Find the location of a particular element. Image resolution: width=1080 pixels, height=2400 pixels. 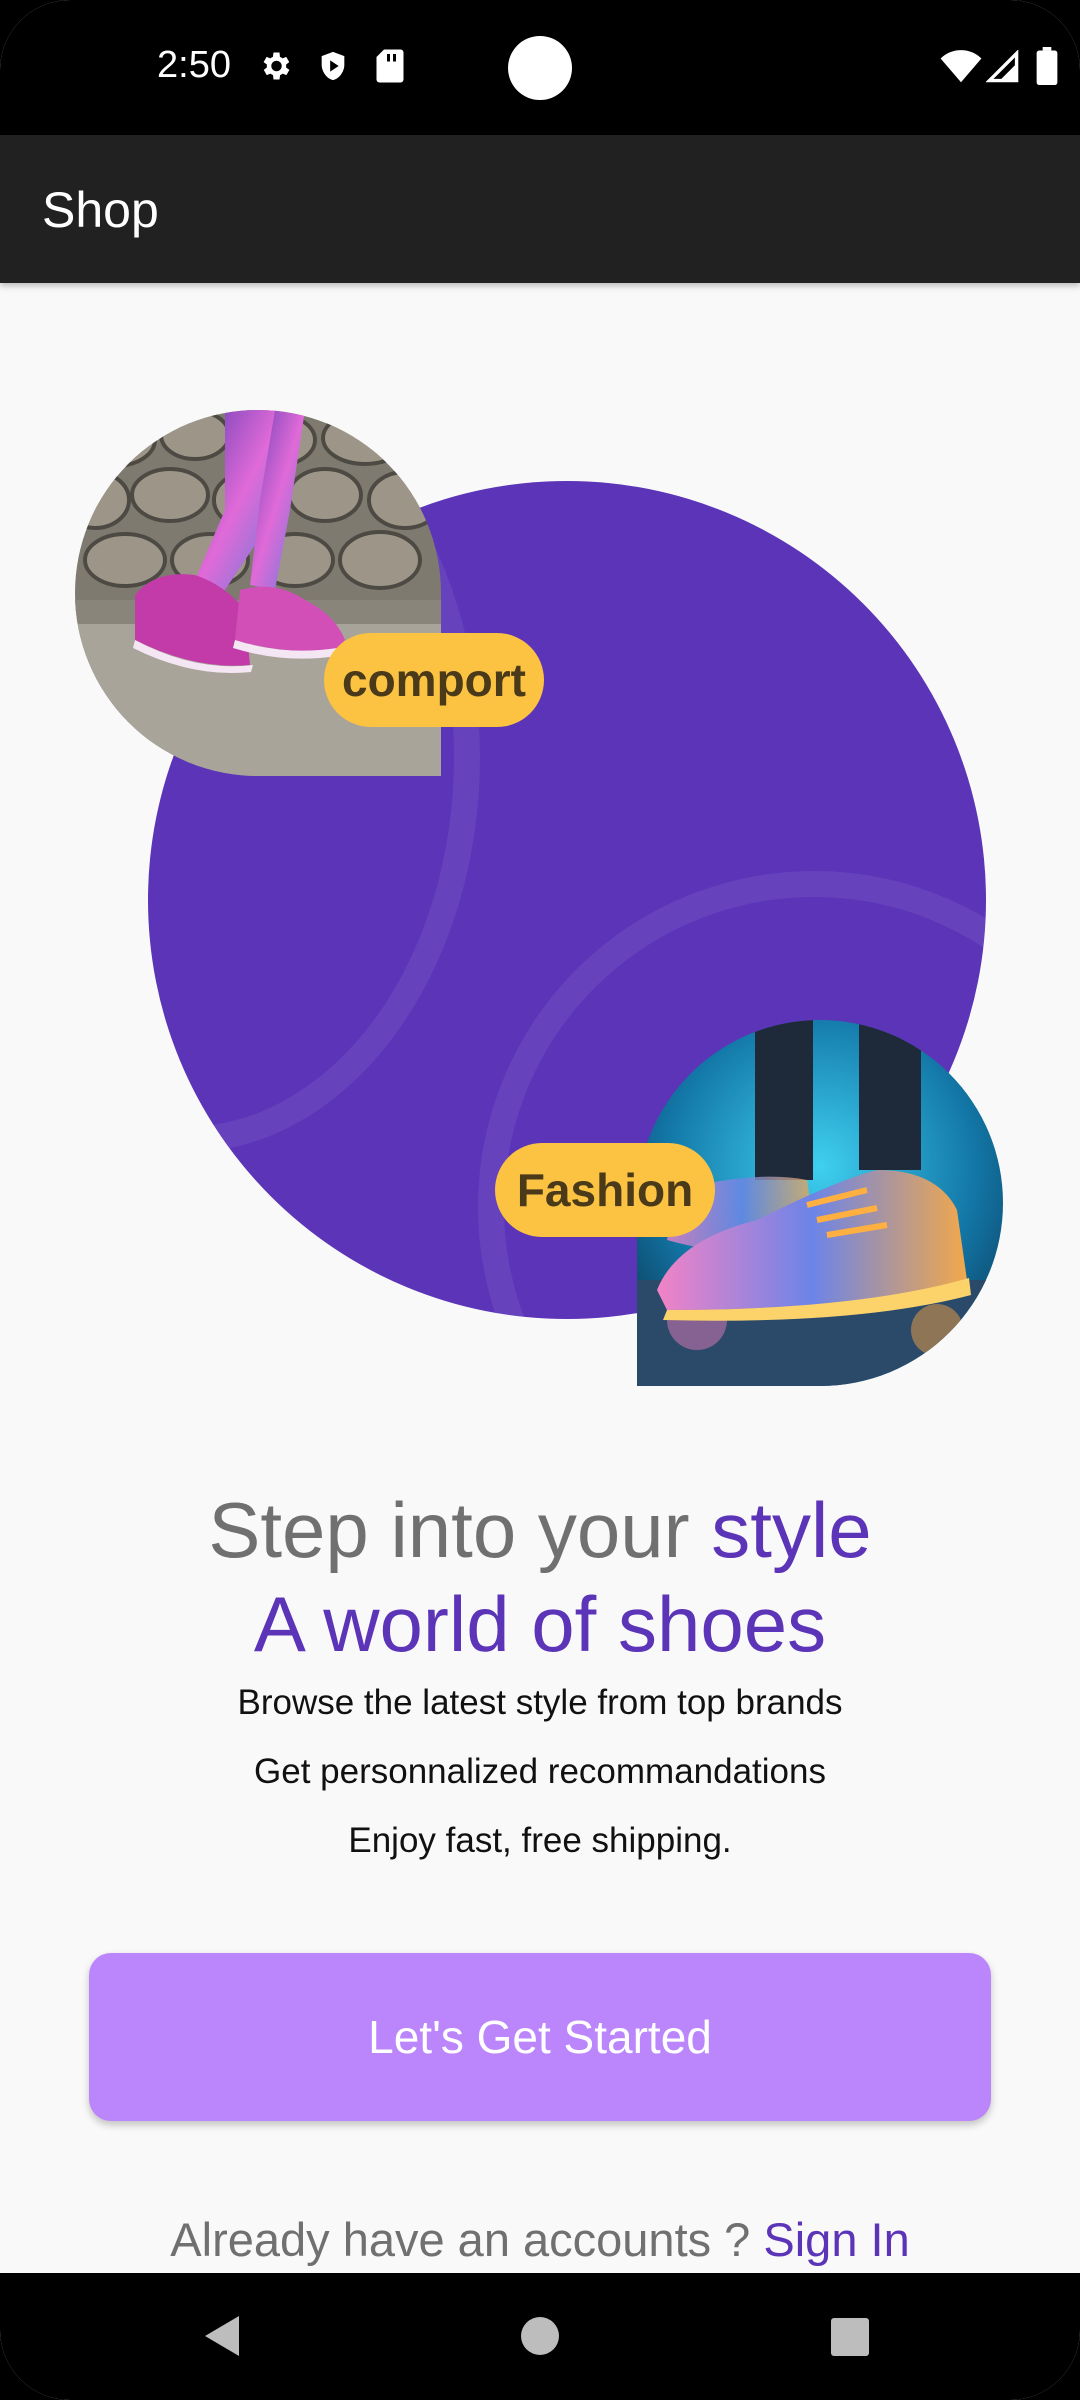

app-bar: Shop is located at coordinates (540, 209).